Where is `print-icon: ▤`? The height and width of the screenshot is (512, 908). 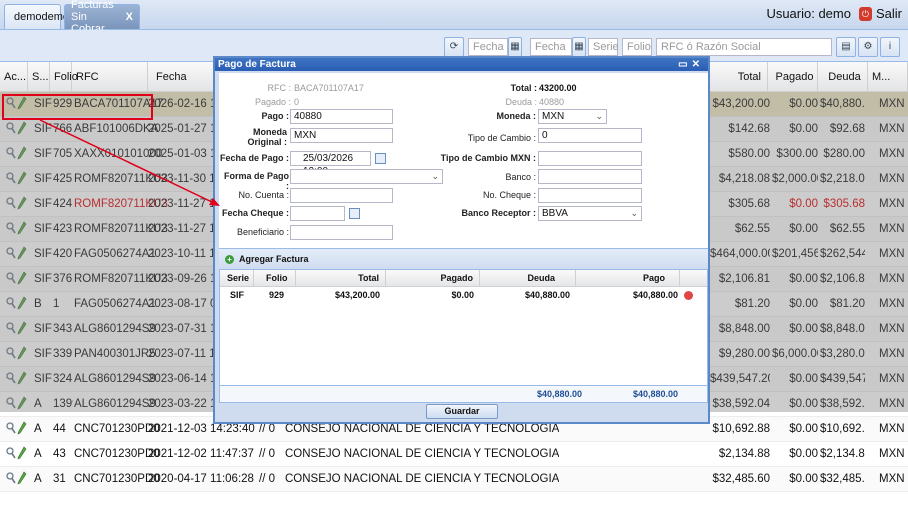 print-icon: ▤ is located at coordinates (846, 47).